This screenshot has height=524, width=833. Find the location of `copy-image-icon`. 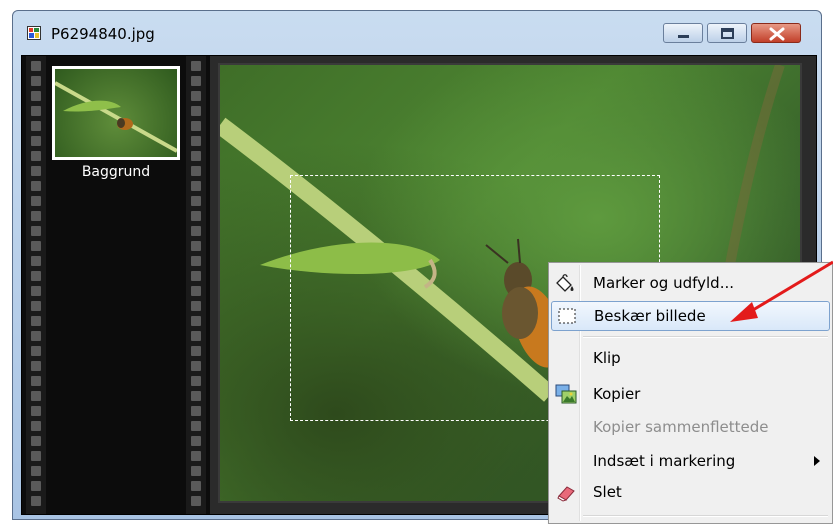

copy-image-icon is located at coordinates (566, 394).